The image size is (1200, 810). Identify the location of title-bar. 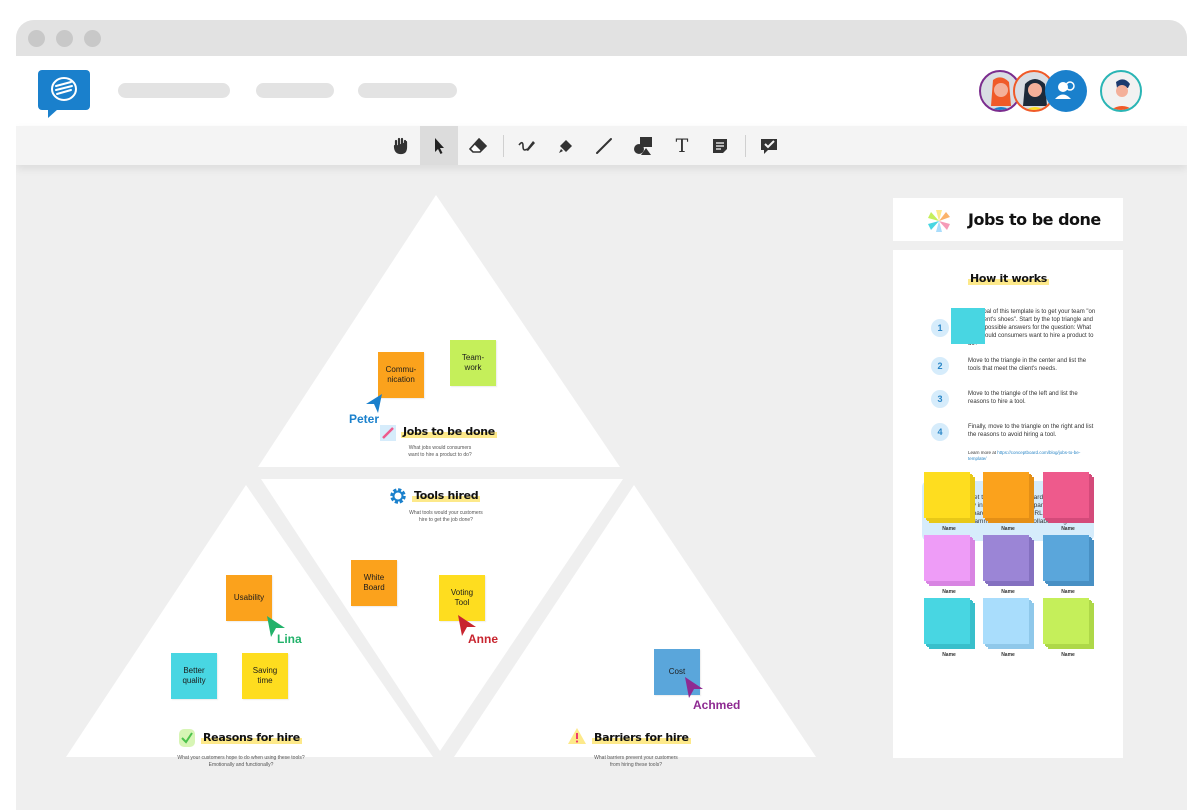
(601, 38).